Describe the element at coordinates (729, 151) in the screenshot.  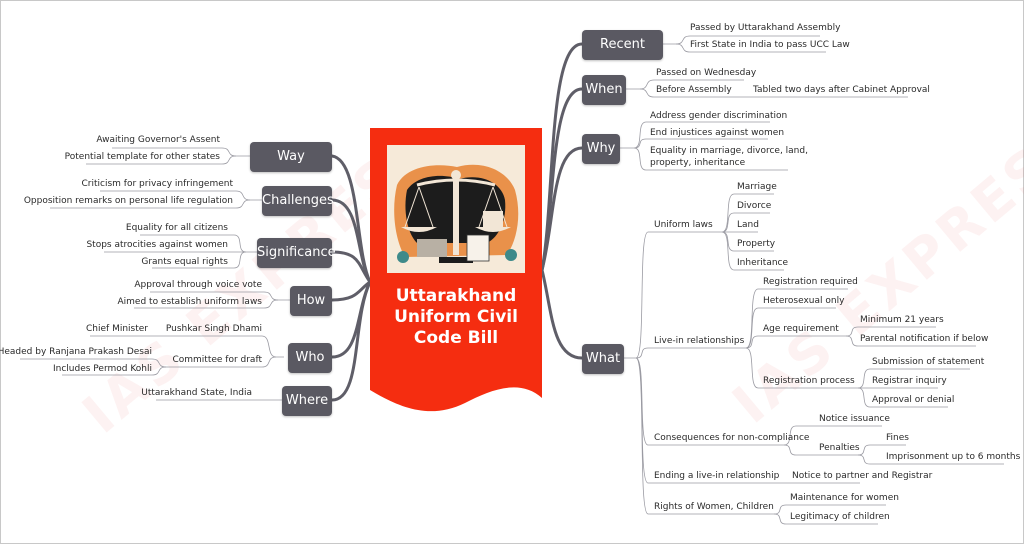
I see `subtopic: Equality in marriage, divorce, land,` at that location.